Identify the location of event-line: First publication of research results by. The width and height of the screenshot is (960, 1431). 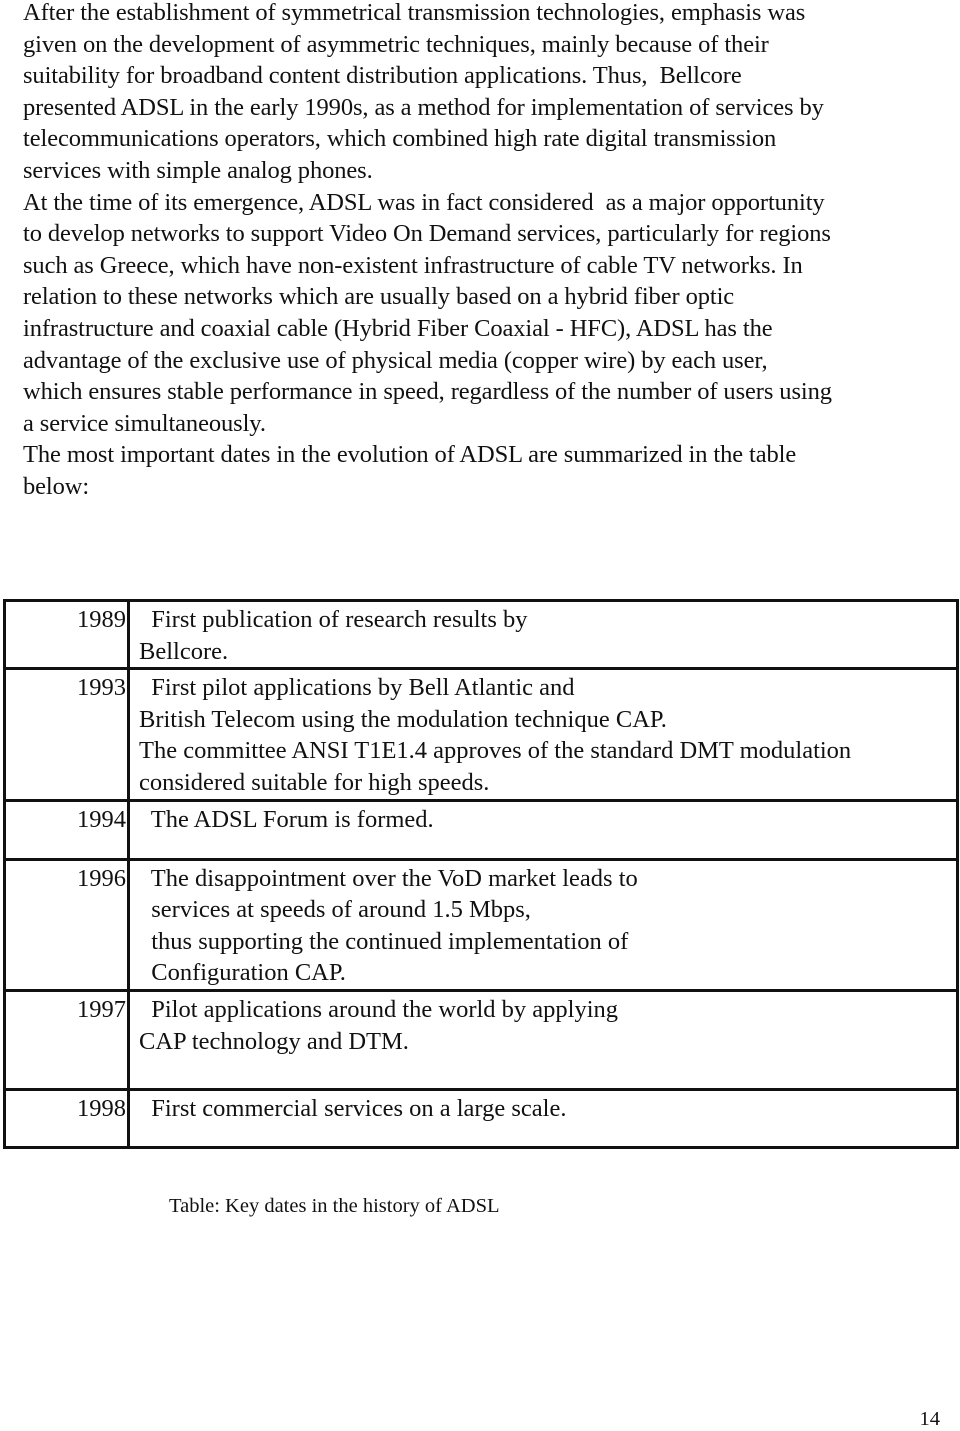
(333, 619).